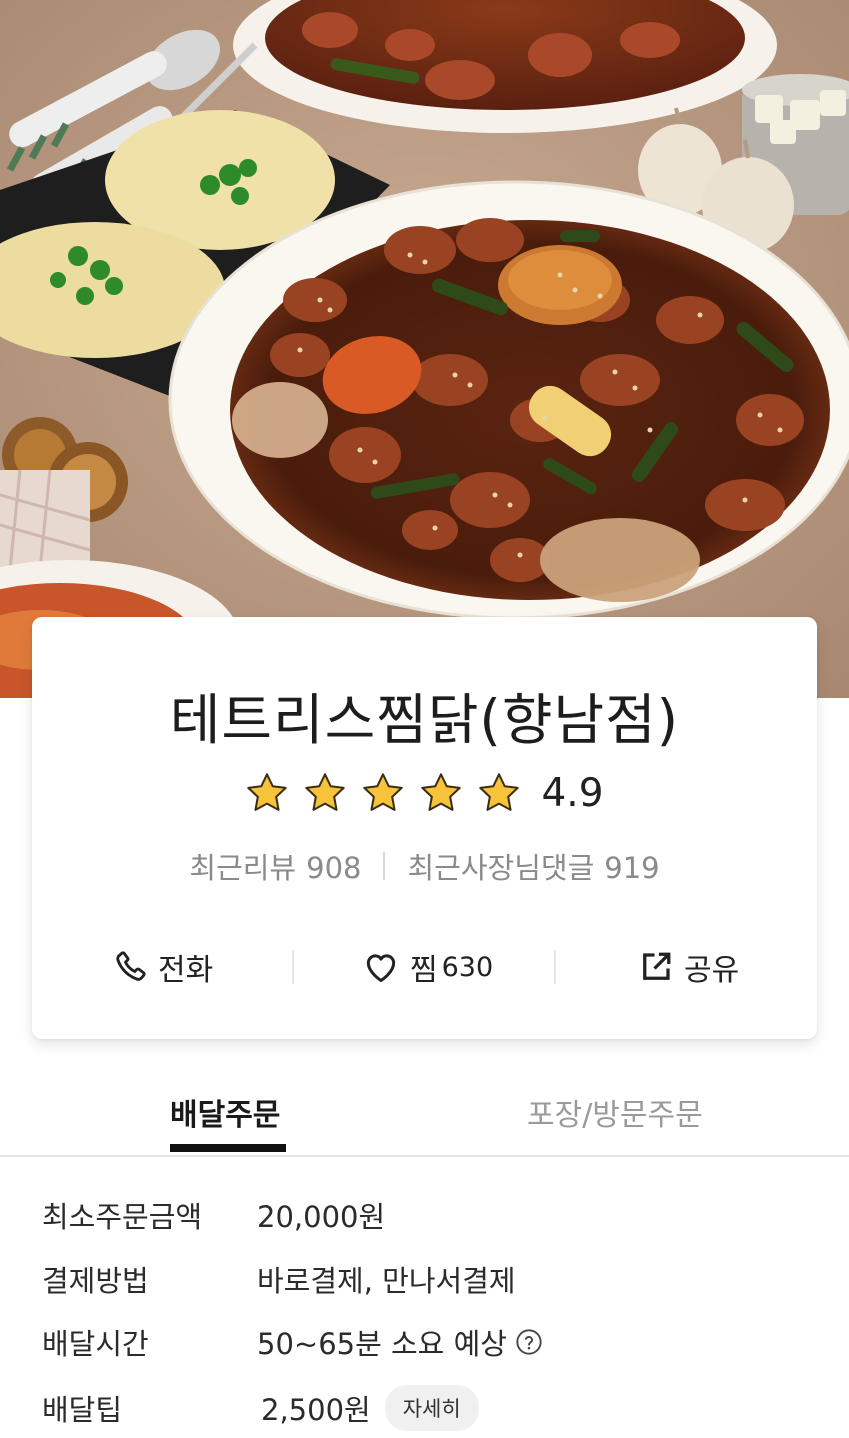 The width and height of the screenshot is (849, 1438). I want to click on share-label: 공유, so click(712, 970).